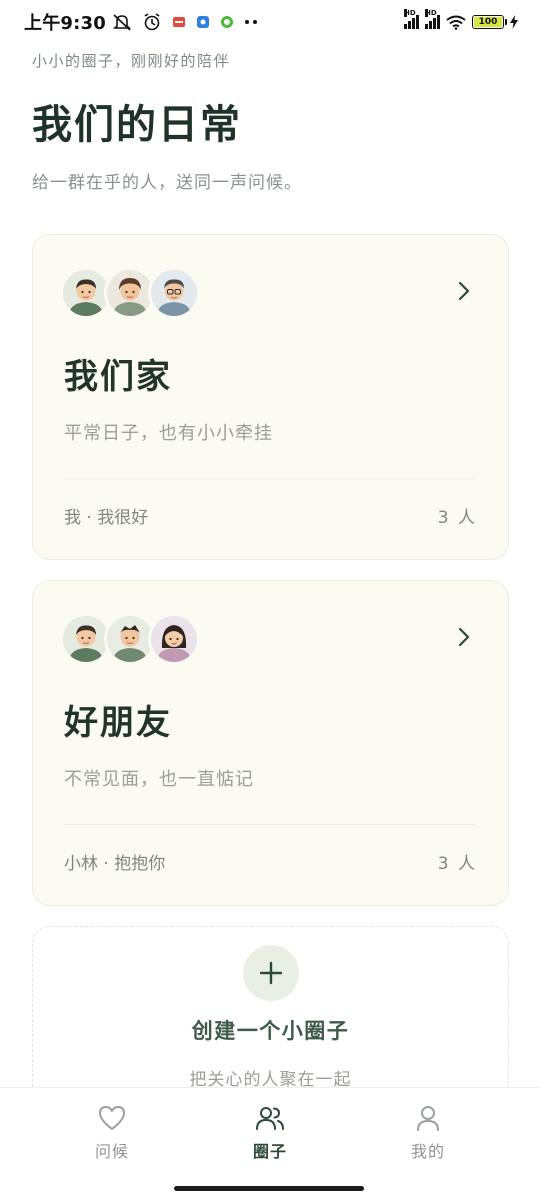 This screenshot has height=1200, width=540. I want to click on bottom-nav: 问候 圈子 我的, so click(270, 1143).